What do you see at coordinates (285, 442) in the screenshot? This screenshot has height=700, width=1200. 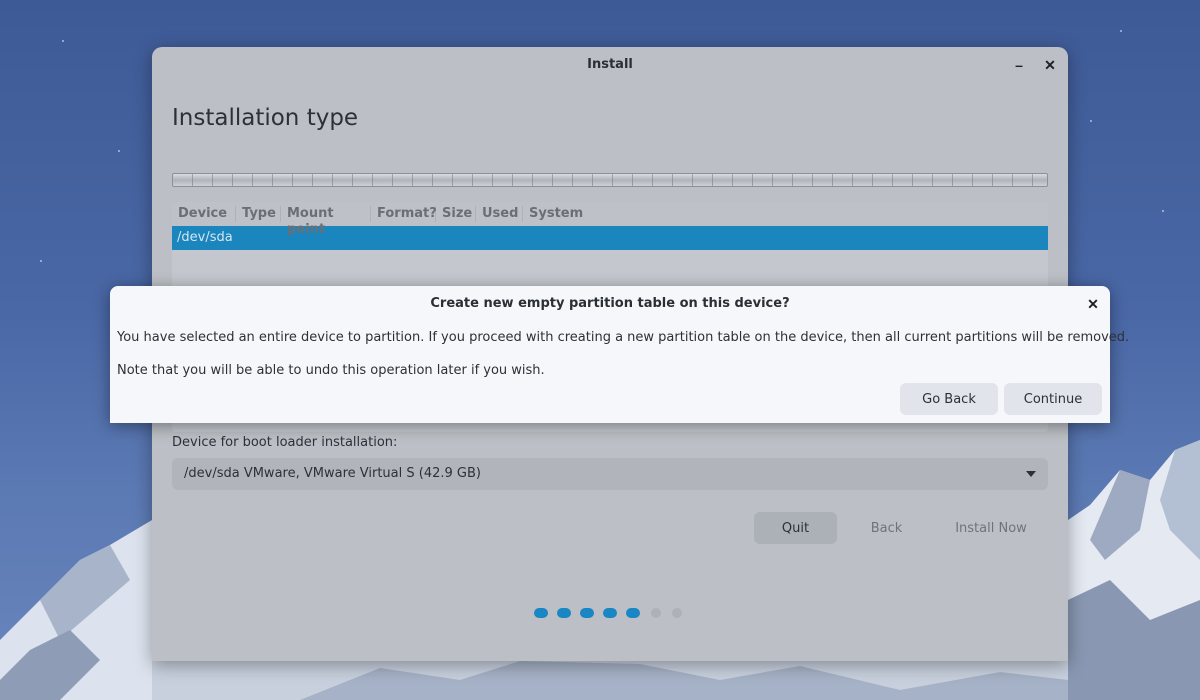 I see `bootloader-label: Device for boot loader installation:` at bounding box center [285, 442].